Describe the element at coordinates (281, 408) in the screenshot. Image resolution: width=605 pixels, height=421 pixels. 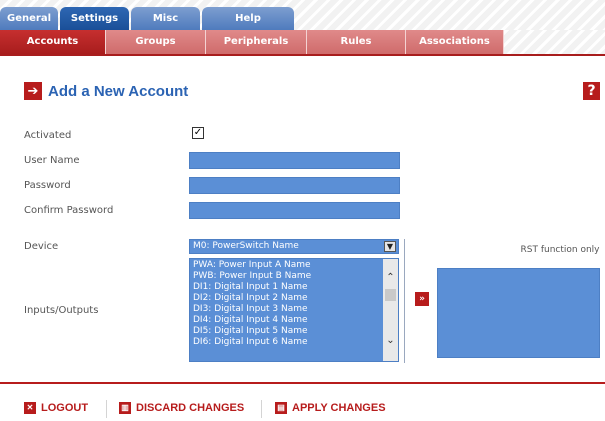
I see `save-icon: ▤` at that location.